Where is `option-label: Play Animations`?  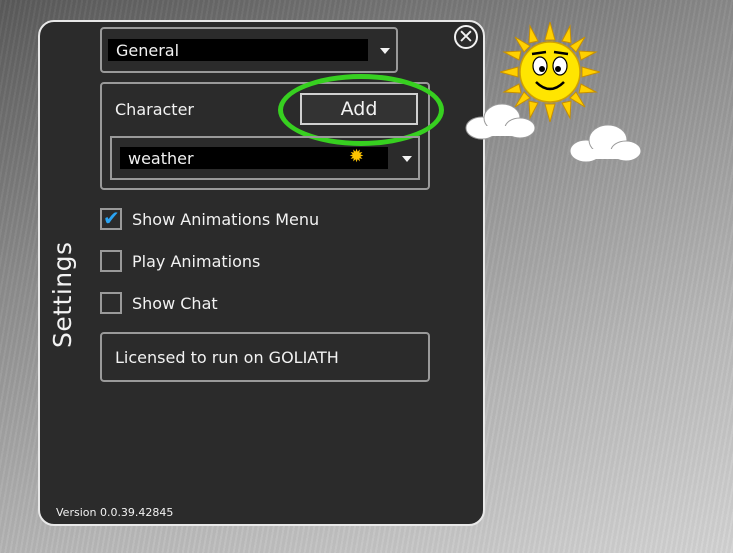
option-label: Play Animations is located at coordinates (196, 261).